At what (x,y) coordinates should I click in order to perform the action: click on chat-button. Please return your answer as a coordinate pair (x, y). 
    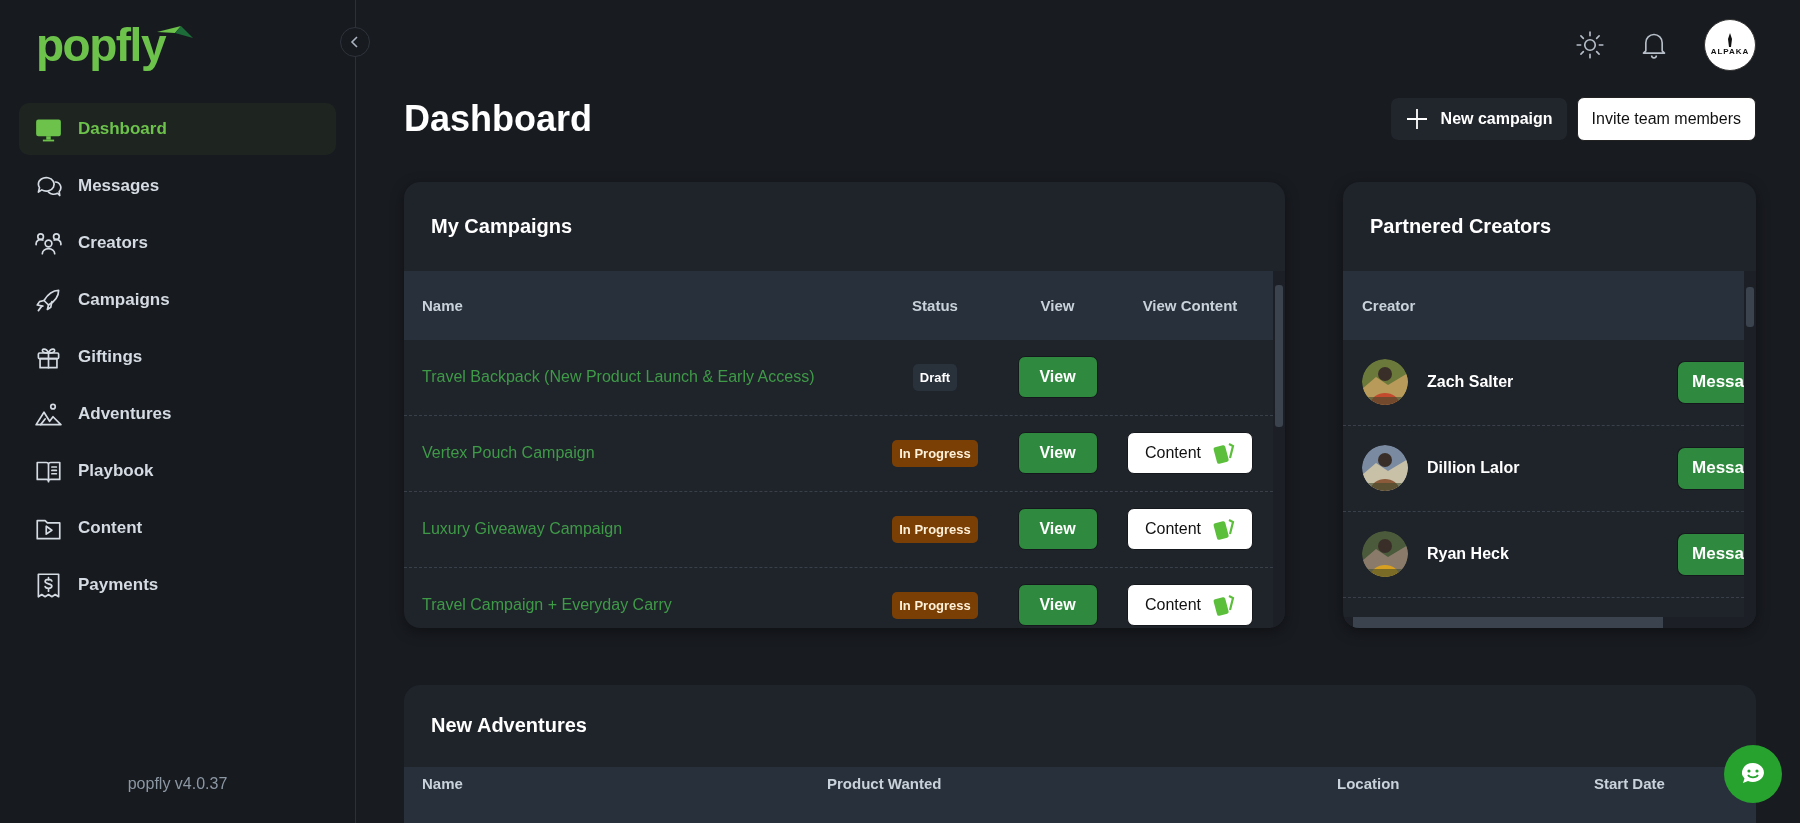
    Looking at the image, I should click on (1753, 774).